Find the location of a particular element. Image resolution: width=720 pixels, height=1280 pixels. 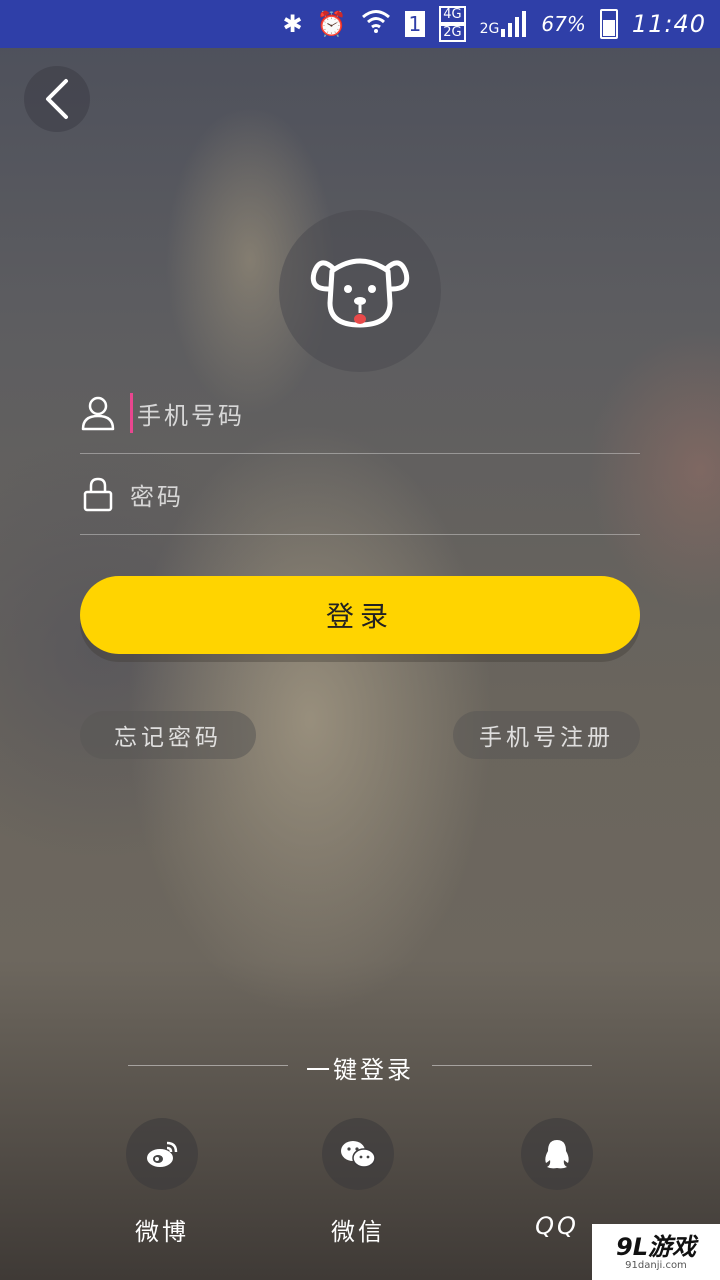

watermark: 9L游戏 91danji.com is located at coordinates (656, 1252).